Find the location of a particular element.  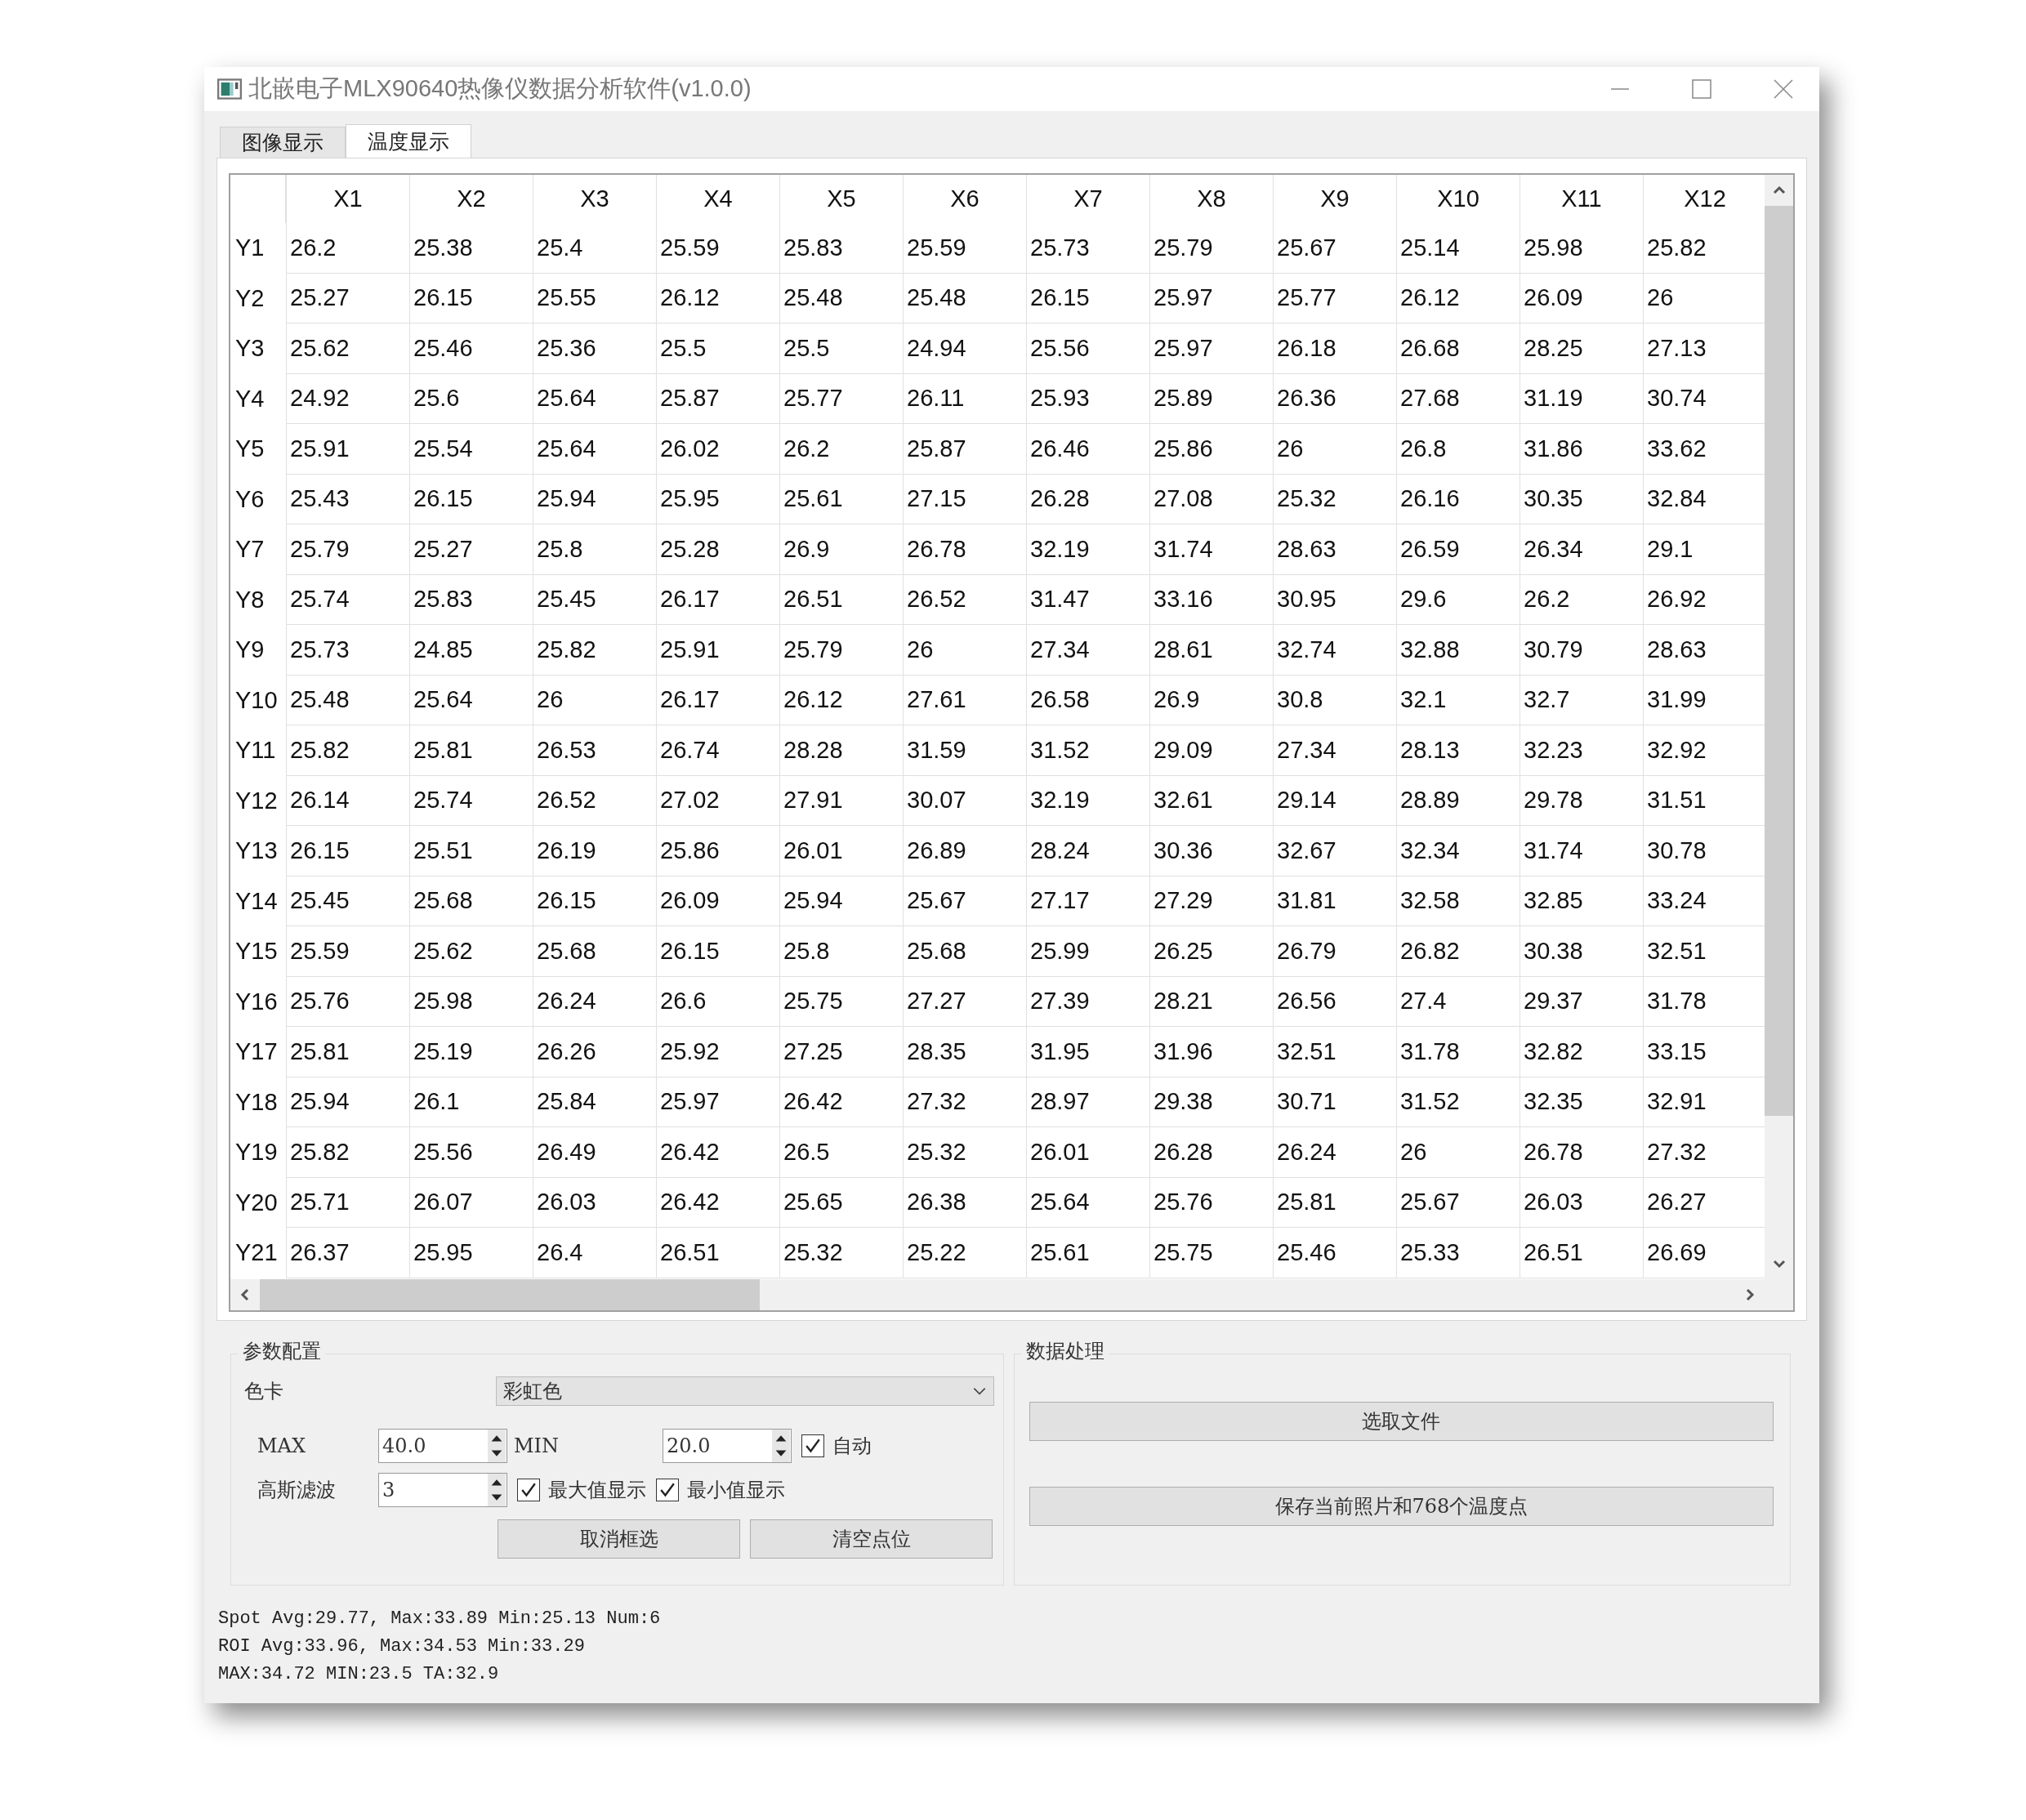

table-cell: 30.38 is located at coordinates (1581, 952).